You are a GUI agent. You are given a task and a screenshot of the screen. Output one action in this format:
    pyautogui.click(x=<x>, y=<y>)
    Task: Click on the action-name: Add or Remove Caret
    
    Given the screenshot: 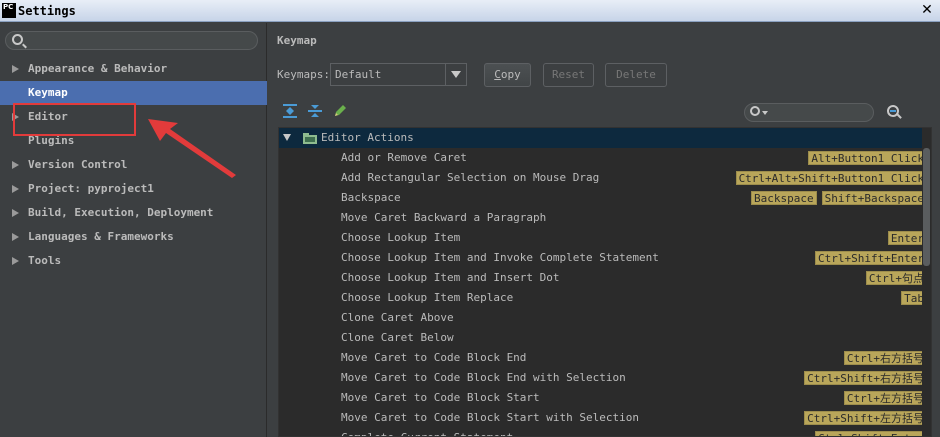 What is the action you would take?
    pyautogui.click(x=404, y=157)
    